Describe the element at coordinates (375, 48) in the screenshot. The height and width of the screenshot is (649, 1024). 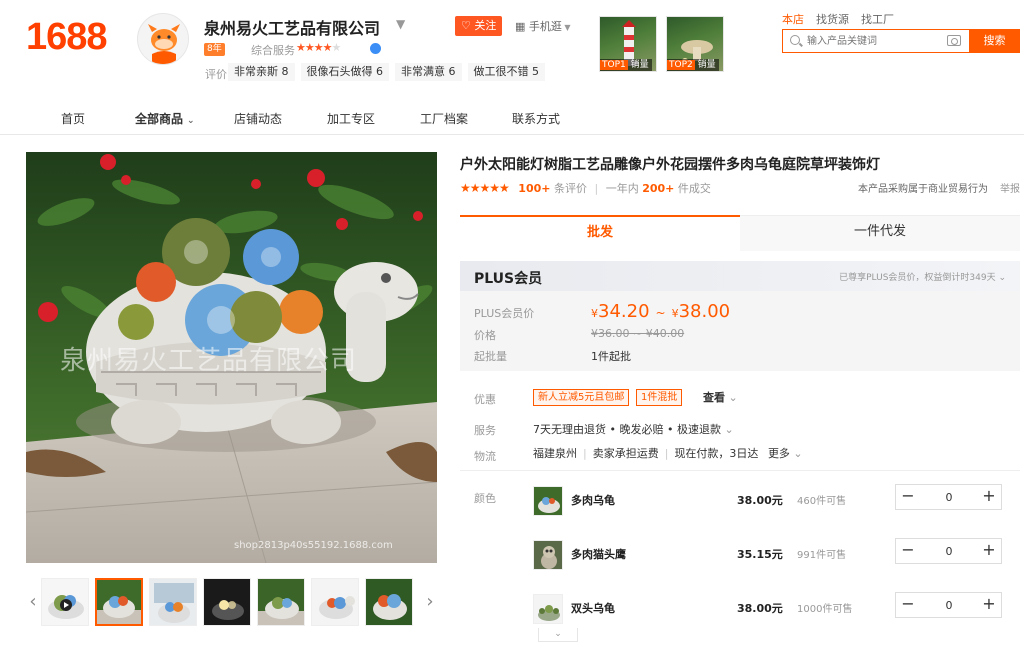
I see `verified-shield-icon` at that location.